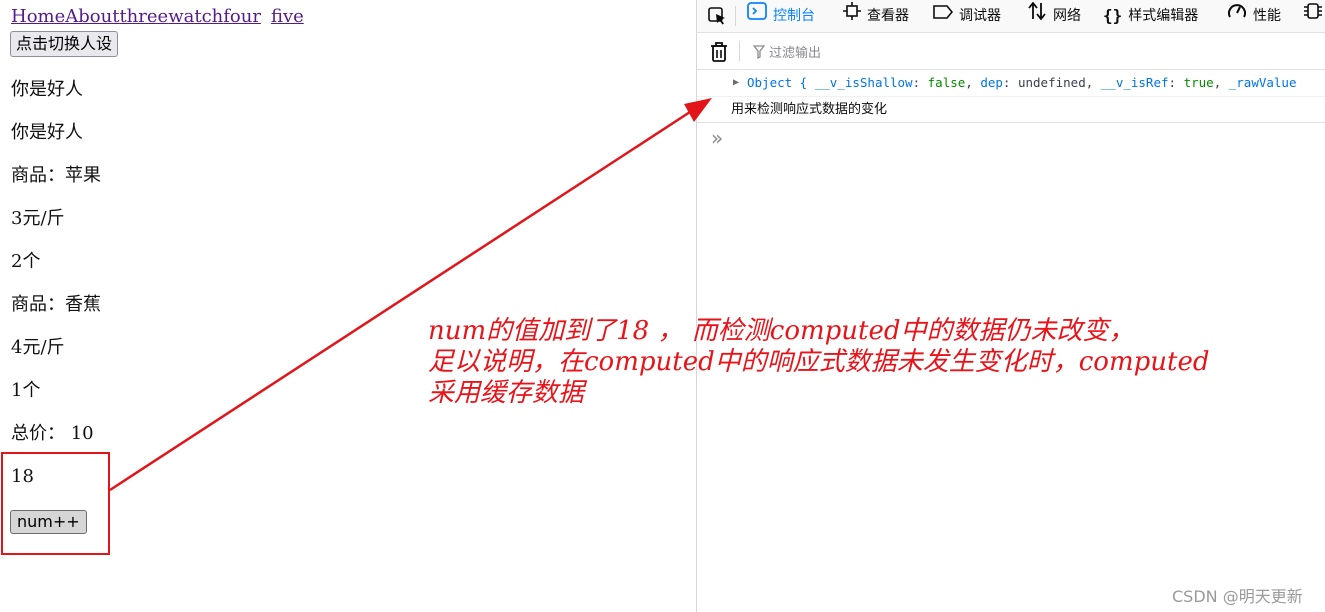 The image size is (1325, 612). What do you see at coordinates (717, 138) in the screenshot?
I see `console-prompt-icon: »` at bounding box center [717, 138].